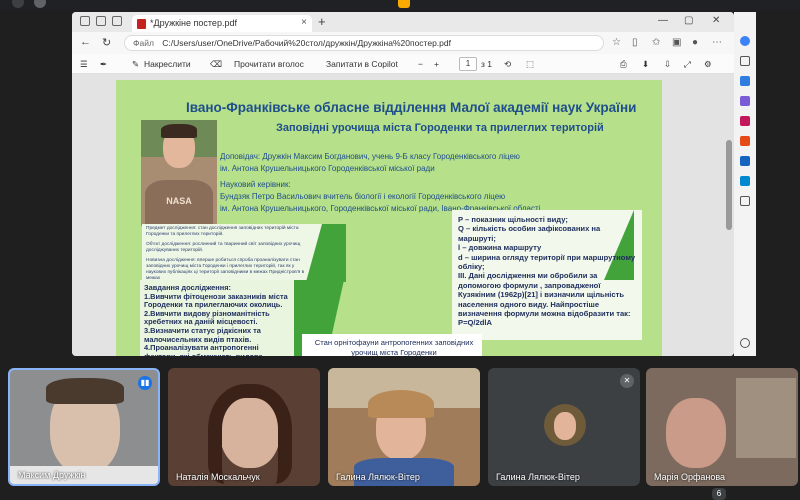 The height and width of the screenshot is (500, 800). What do you see at coordinates (52, 475) in the screenshot?
I see `participant-name: Максим Дружкін` at bounding box center [52, 475].